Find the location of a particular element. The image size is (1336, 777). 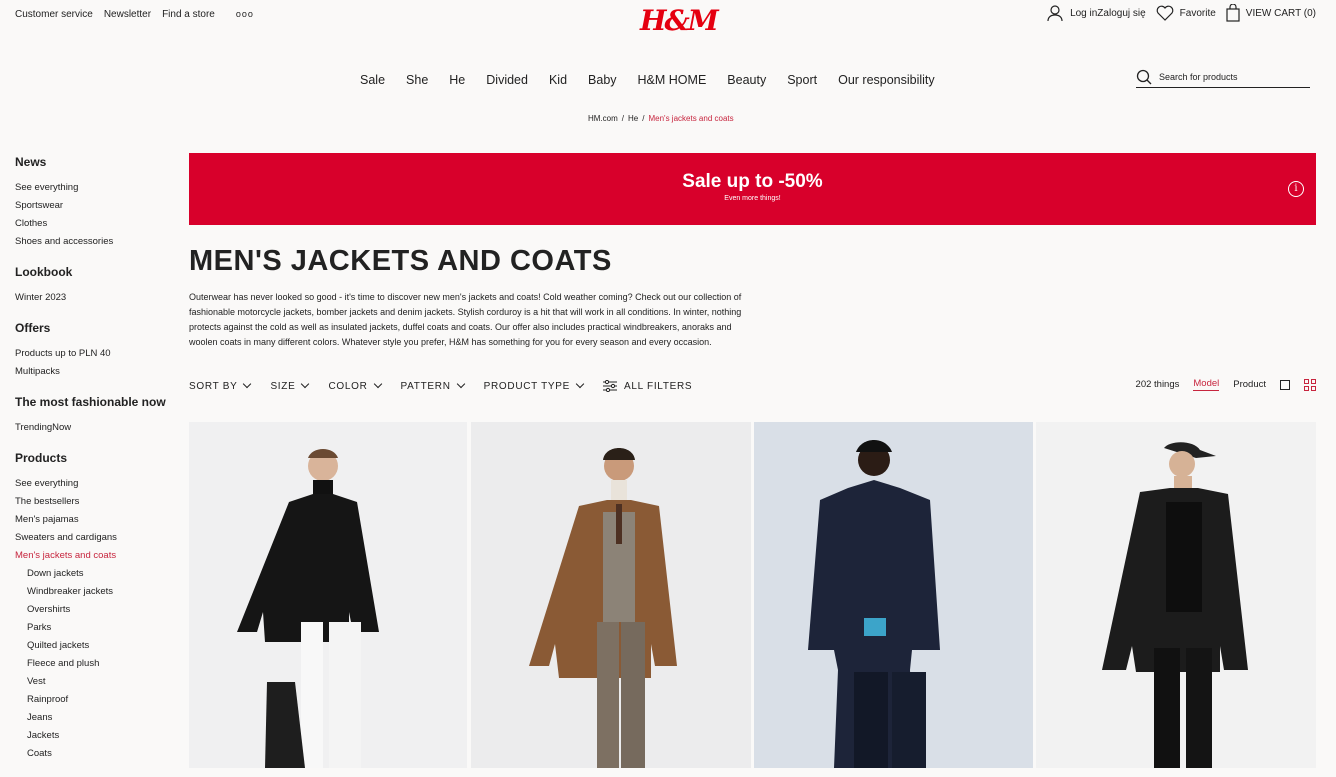

nav-divided: Divided is located at coordinates (507, 80).